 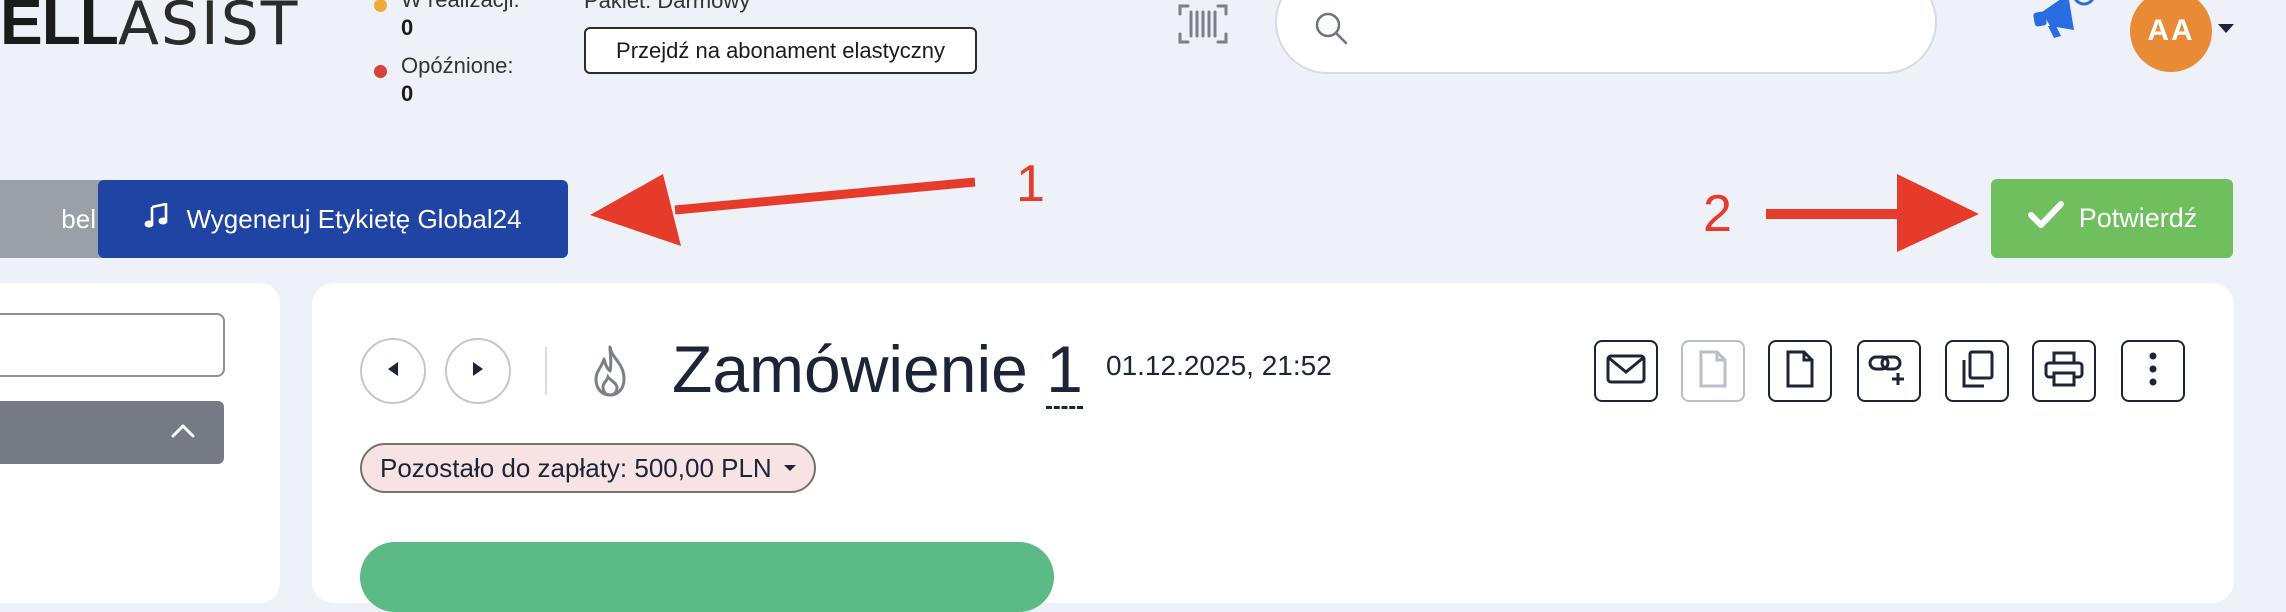 I want to click on send-email-button, so click(x=1626, y=371).